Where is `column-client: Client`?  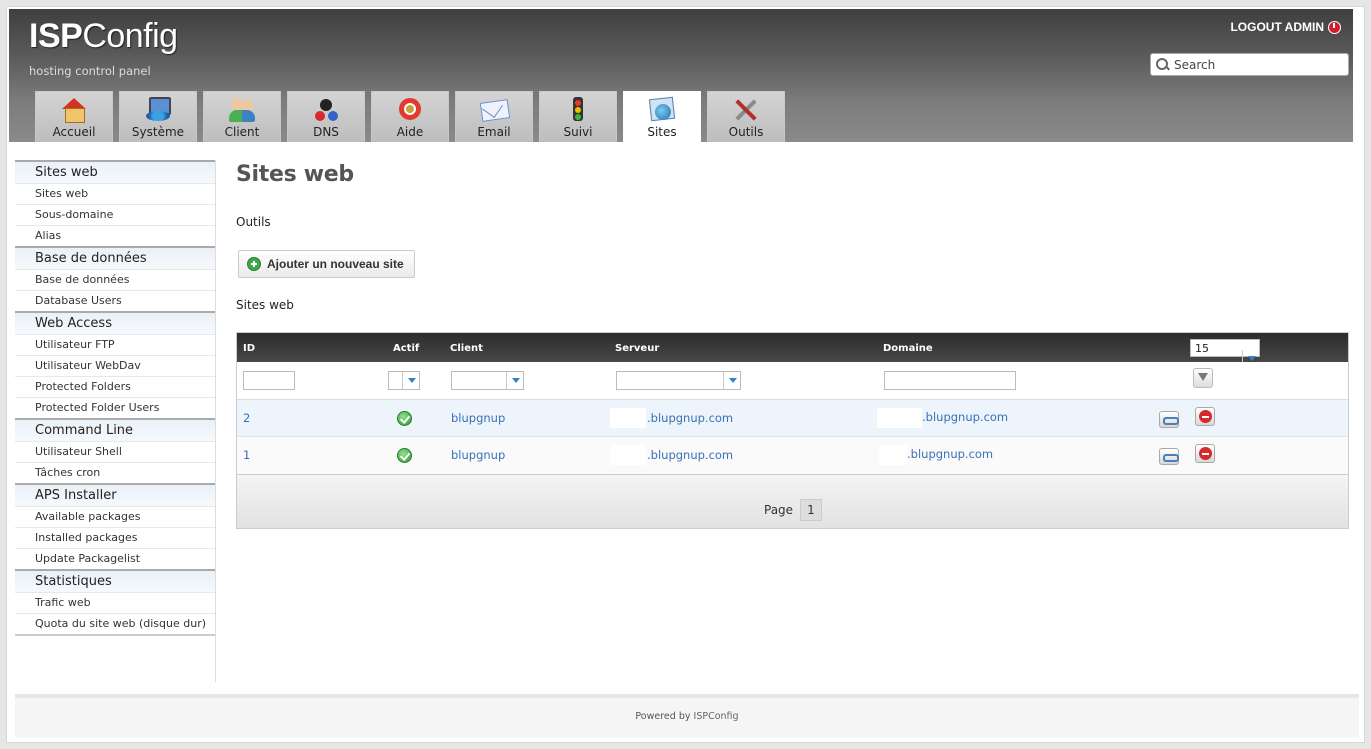
column-client: Client is located at coordinates (466, 348).